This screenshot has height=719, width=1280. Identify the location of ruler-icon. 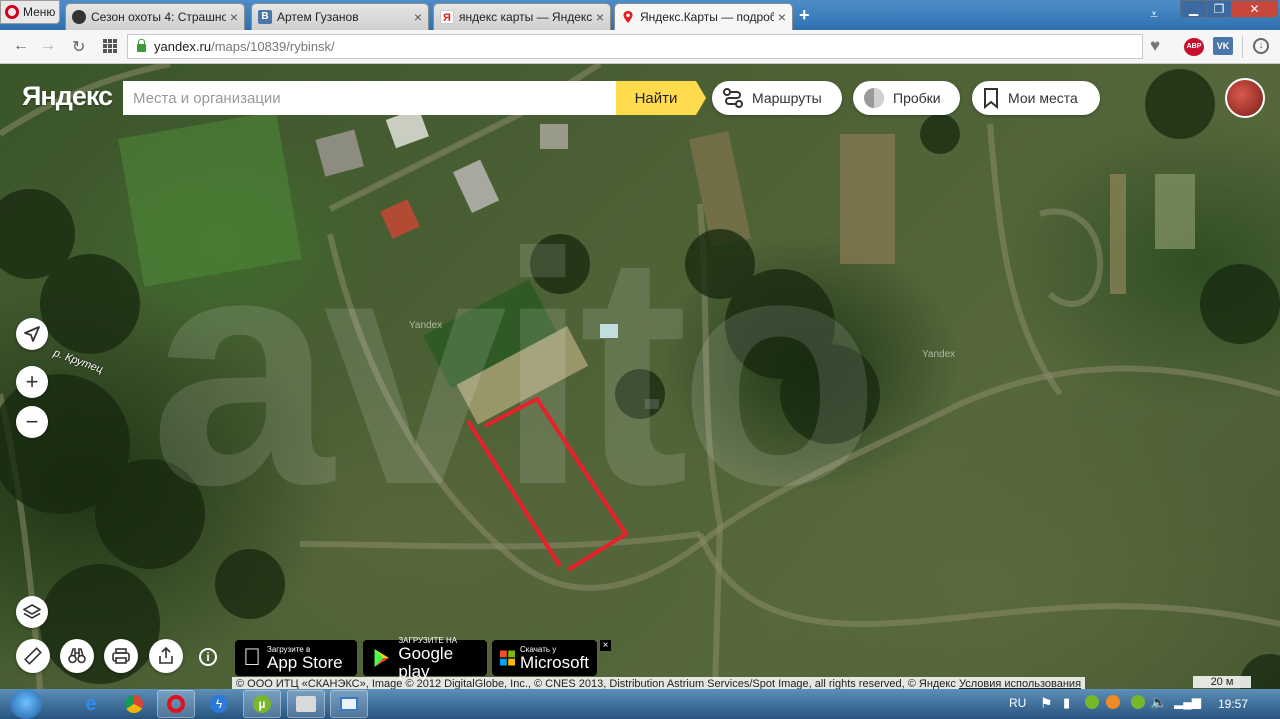
(33, 656).